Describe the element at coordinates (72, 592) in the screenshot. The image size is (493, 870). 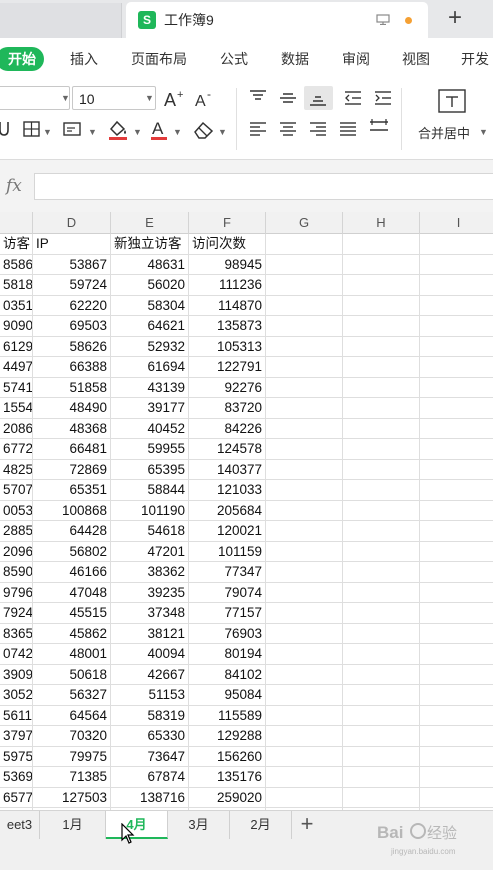
I see `table-cell: 47048` at that location.